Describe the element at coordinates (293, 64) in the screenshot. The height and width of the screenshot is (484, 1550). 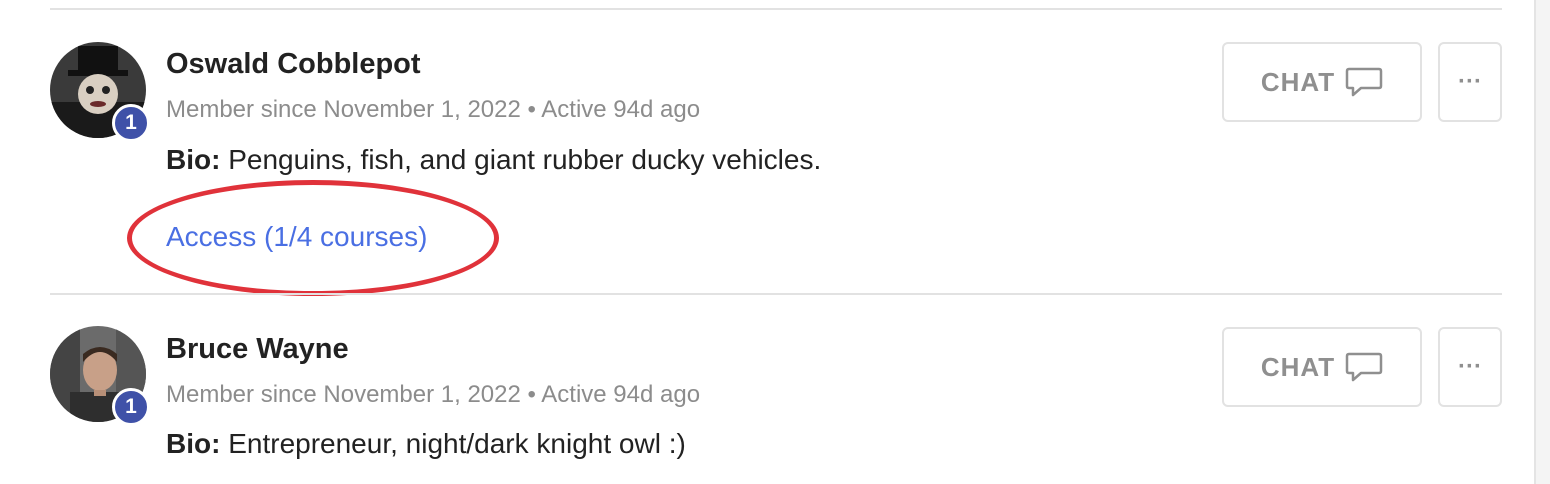
I see `member-name: Oswald Cobblepot` at that location.